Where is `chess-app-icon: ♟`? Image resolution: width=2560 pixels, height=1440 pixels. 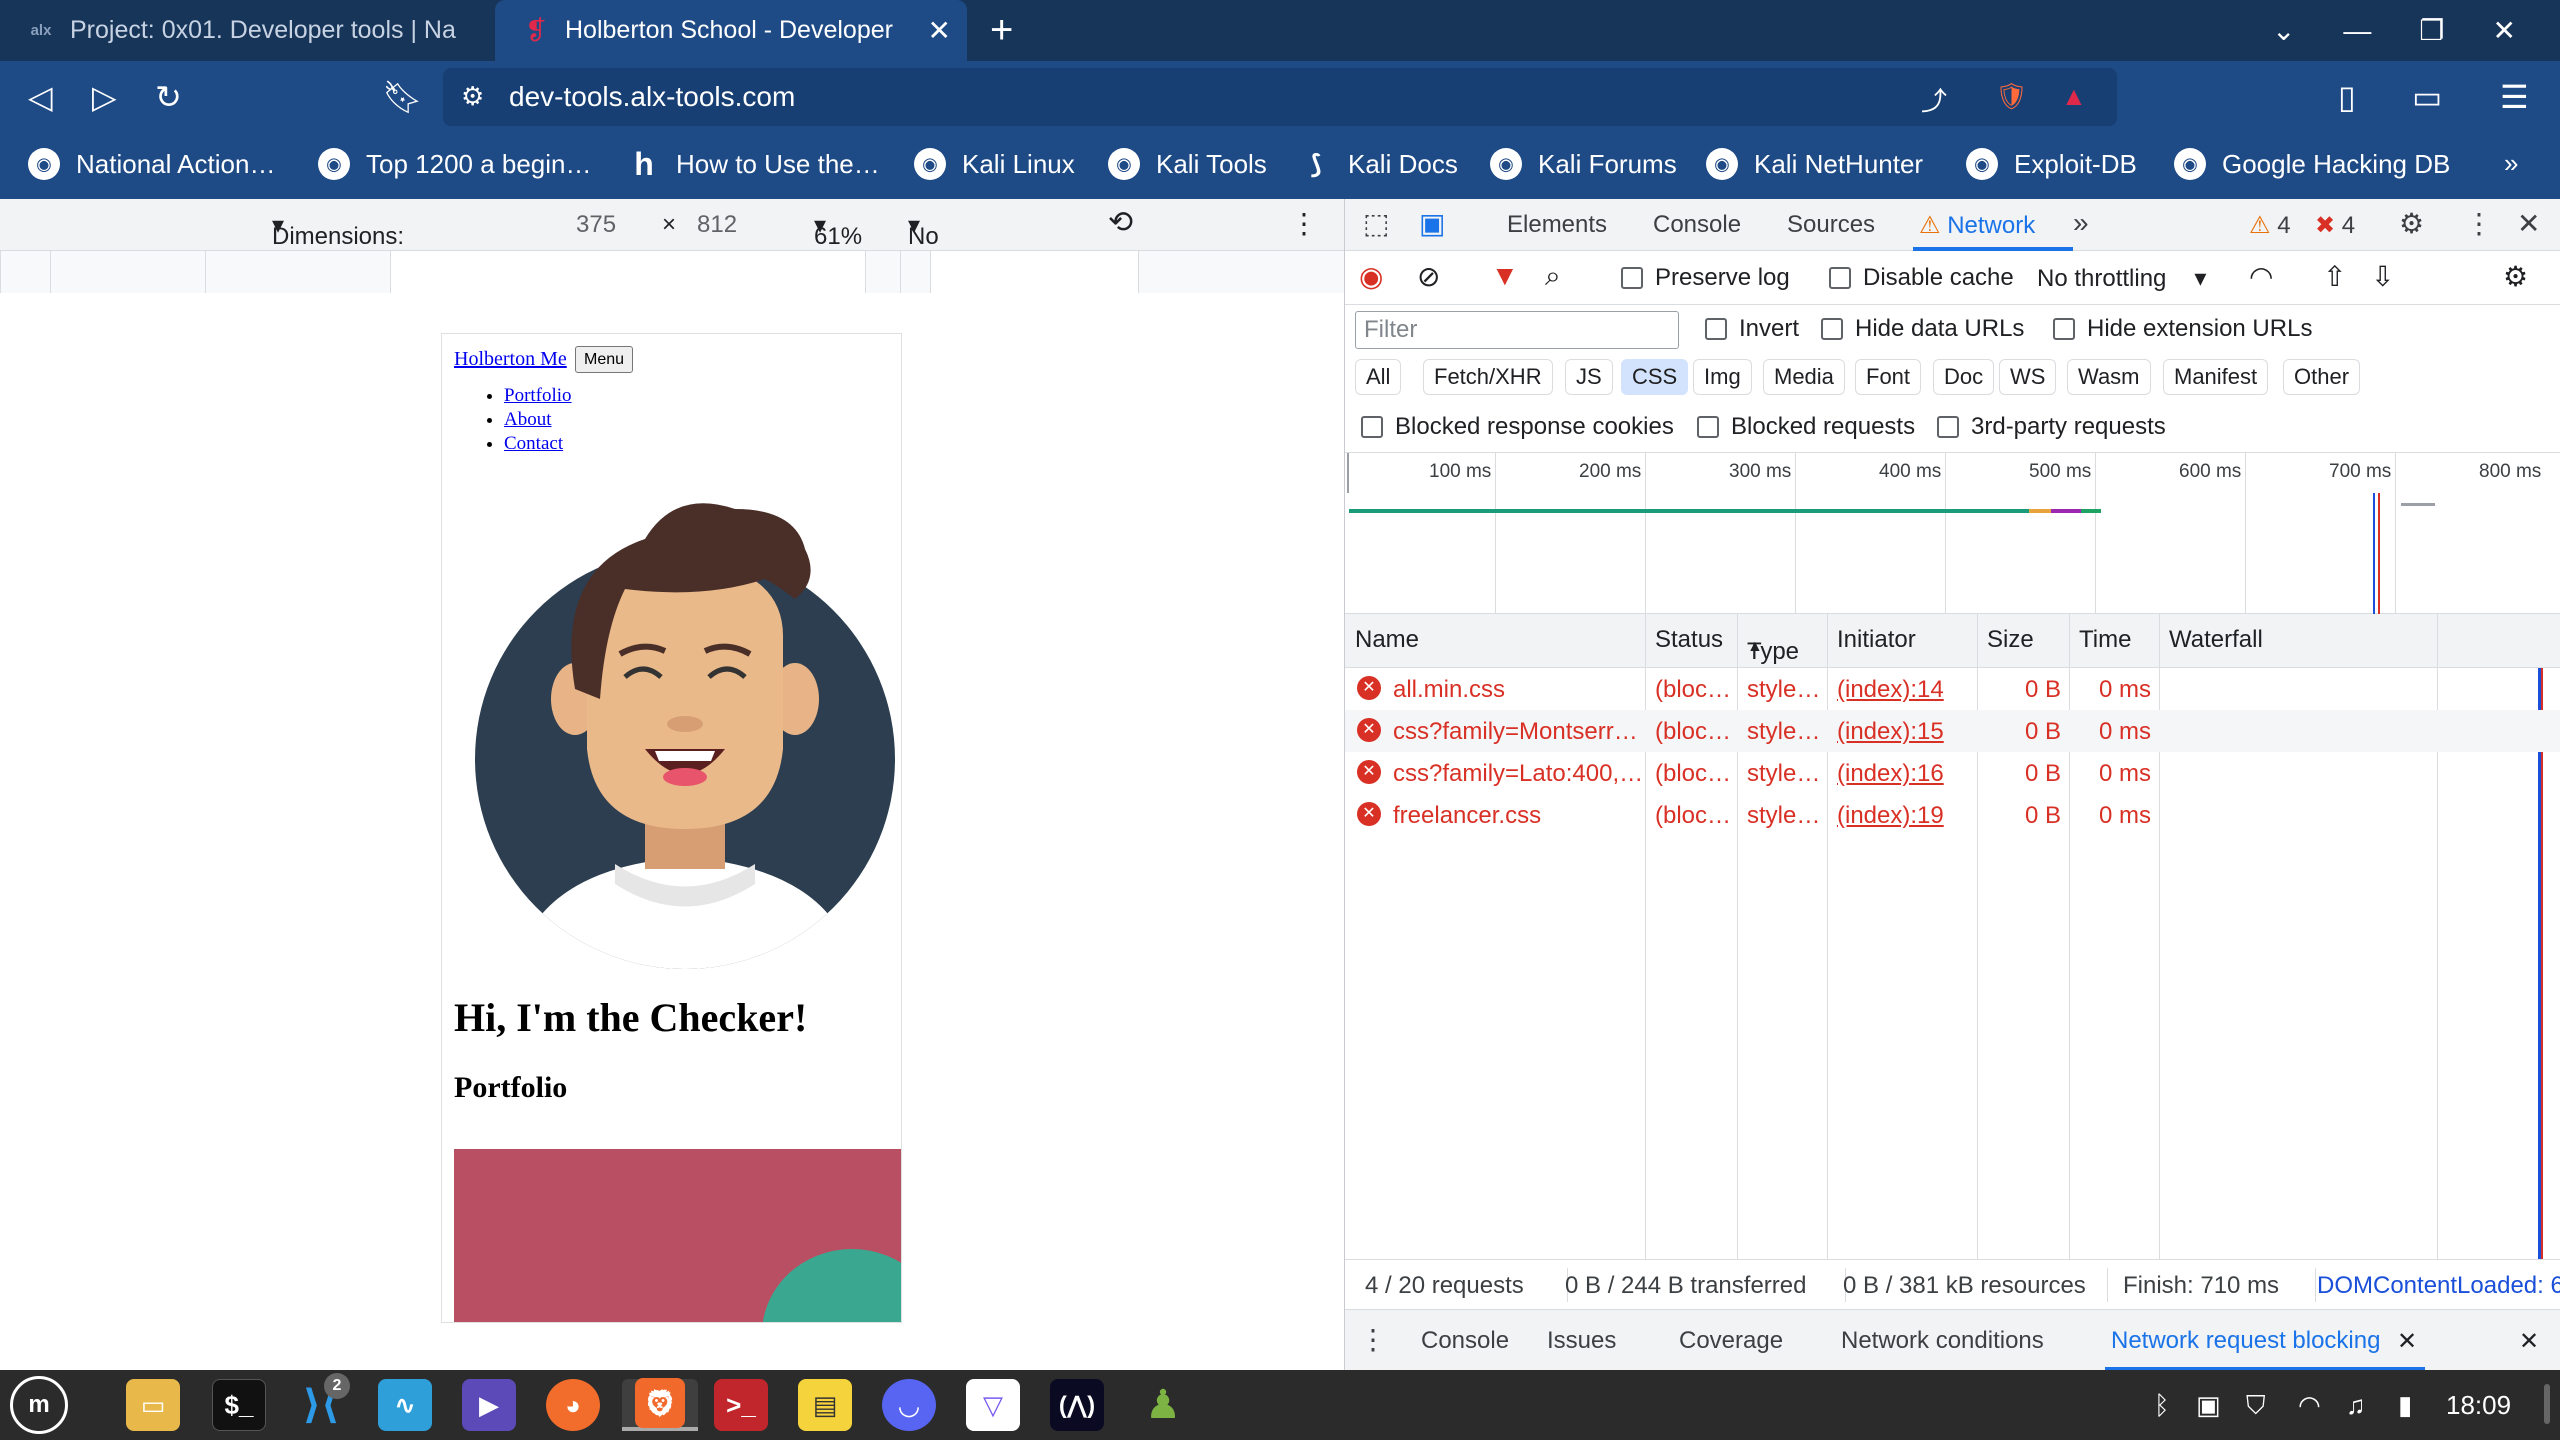
chess-app-icon: ♟ is located at coordinates (1163, 1405).